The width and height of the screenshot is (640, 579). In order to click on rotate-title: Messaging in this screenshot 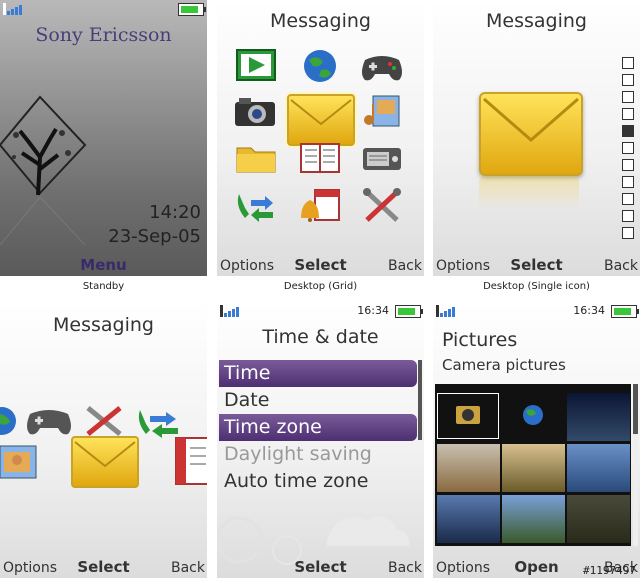, I will do `click(103, 325)`.